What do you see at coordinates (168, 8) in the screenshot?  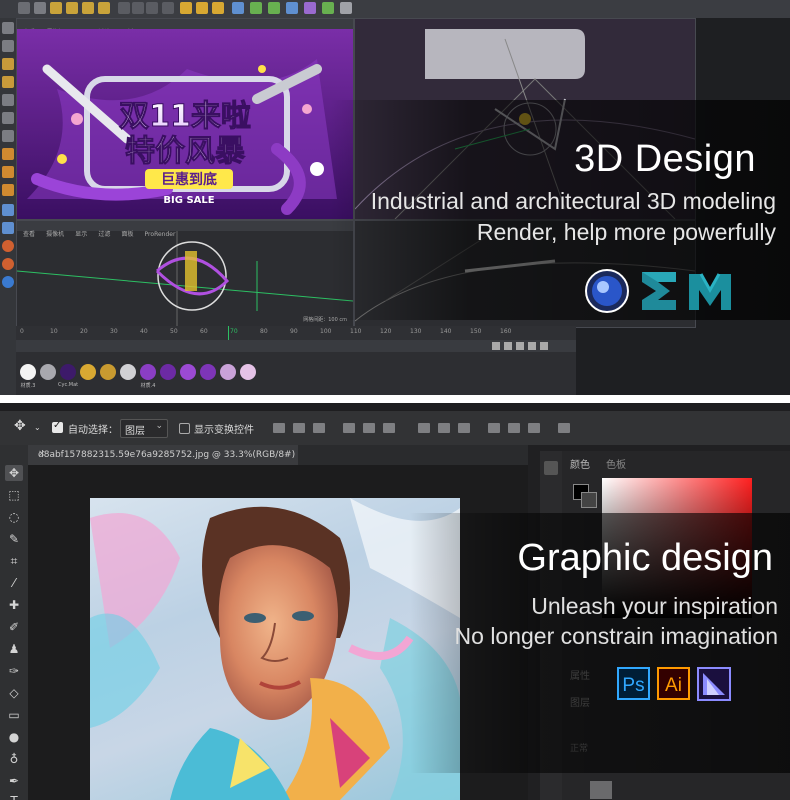 I see `coordinate-icon` at bounding box center [168, 8].